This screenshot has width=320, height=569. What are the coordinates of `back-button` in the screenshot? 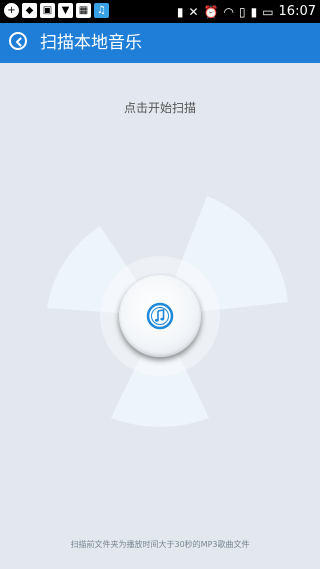 It's located at (18, 41).